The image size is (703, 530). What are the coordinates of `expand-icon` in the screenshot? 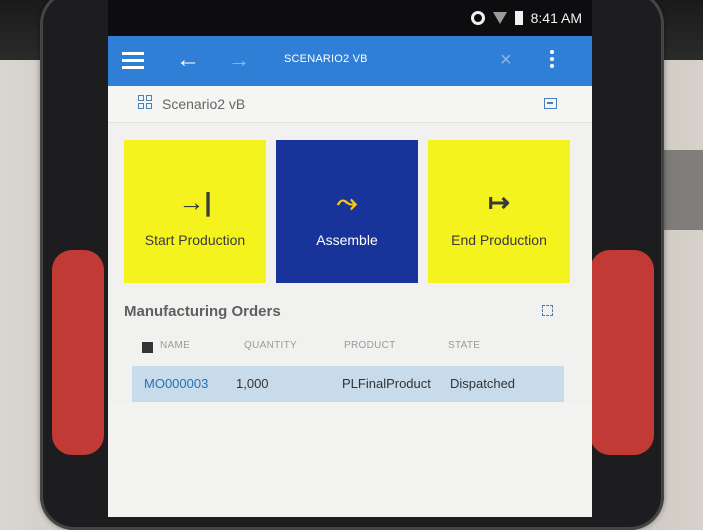 It's located at (547, 310).